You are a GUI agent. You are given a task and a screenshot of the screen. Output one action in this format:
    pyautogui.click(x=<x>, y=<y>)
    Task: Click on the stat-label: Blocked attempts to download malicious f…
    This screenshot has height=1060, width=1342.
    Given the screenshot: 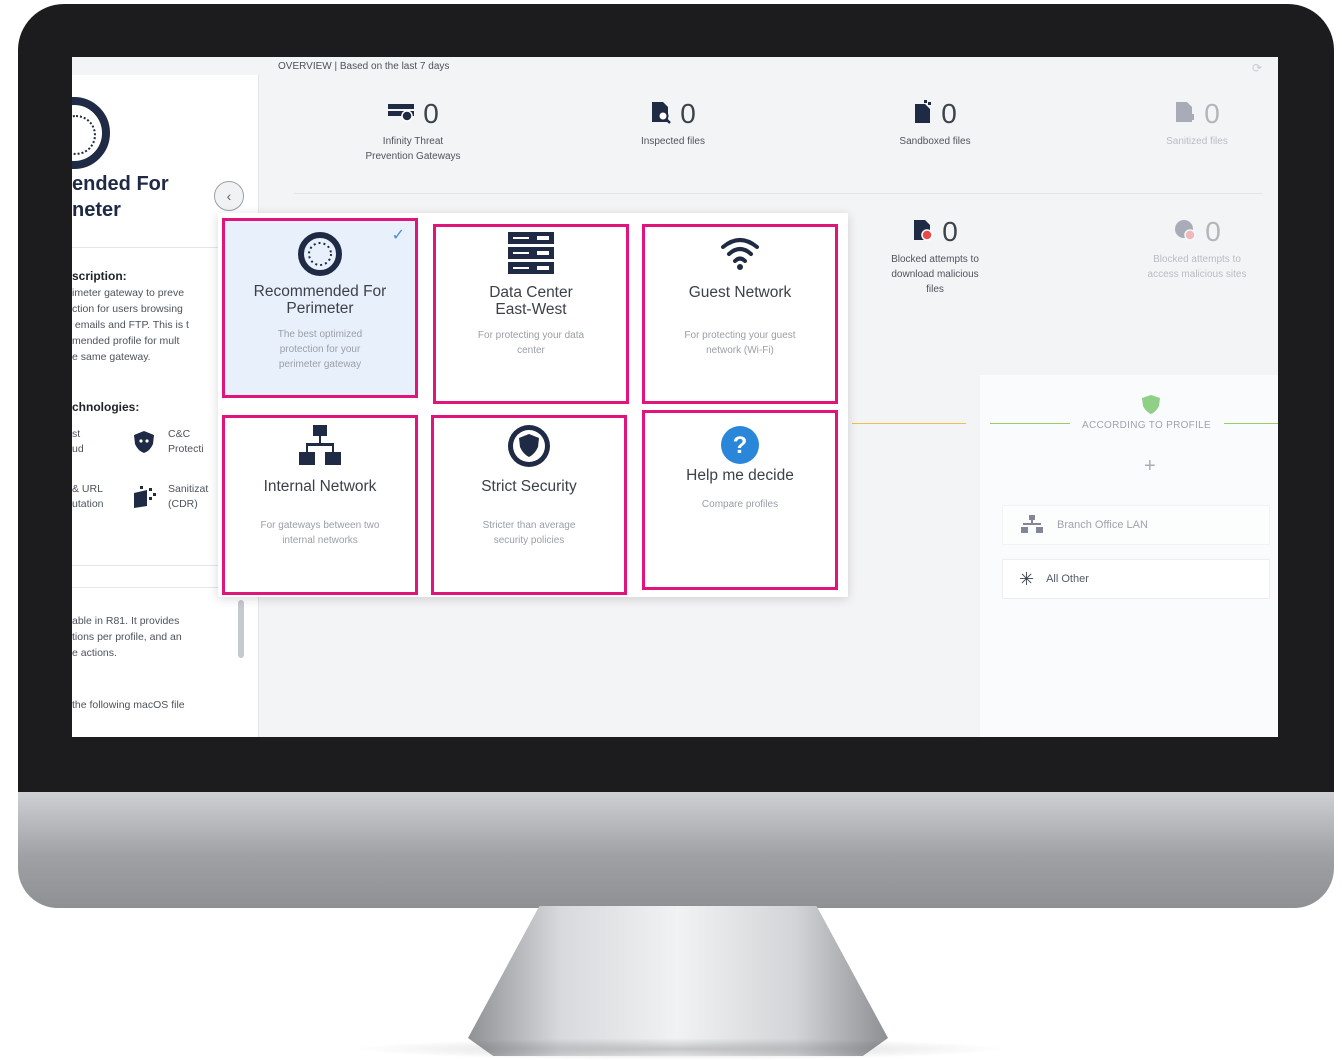 What is the action you would take?
    pyautogui.click(x=935, y=274)
    